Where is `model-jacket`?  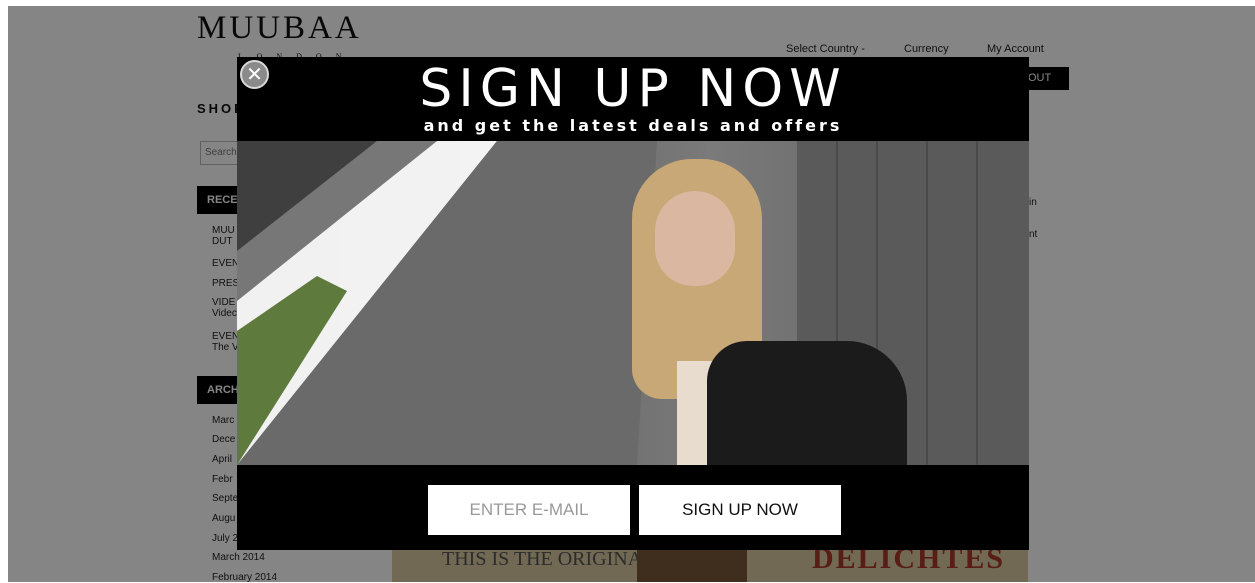 model-jacket is located at coordinates (807, 403).